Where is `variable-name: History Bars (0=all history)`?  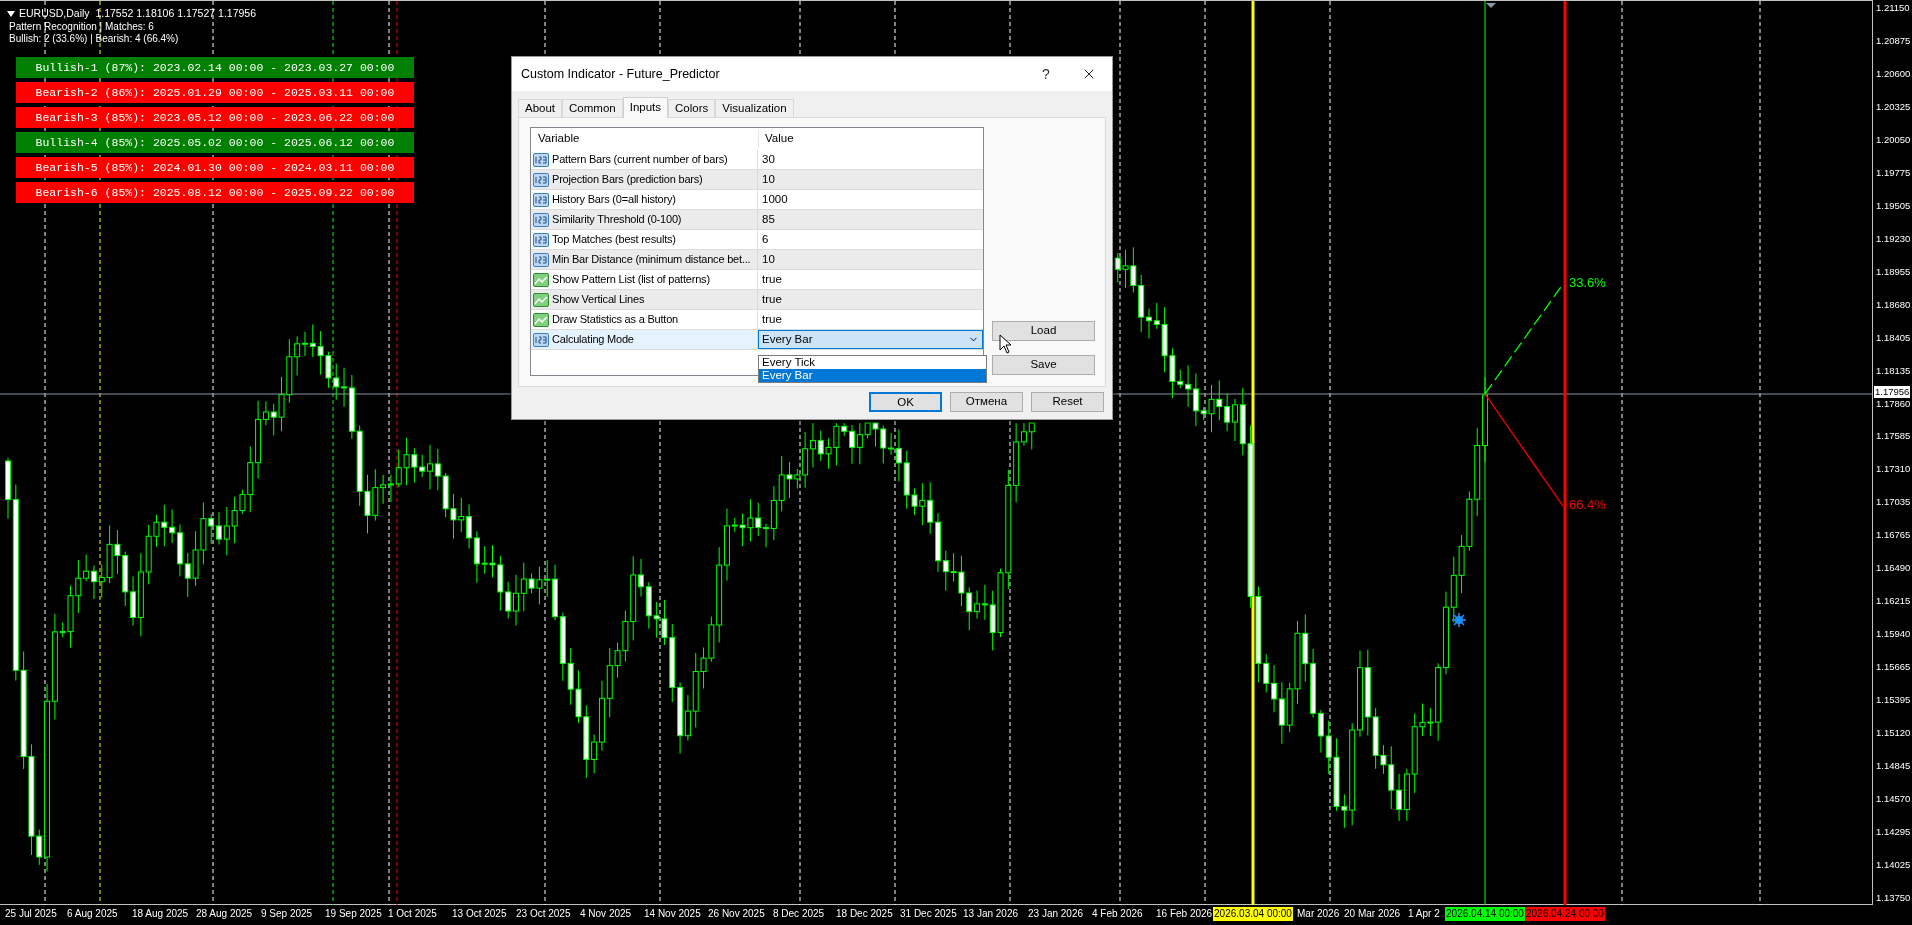 variable-name: History Bars (0=all history) is located at coordinates (614, 200).